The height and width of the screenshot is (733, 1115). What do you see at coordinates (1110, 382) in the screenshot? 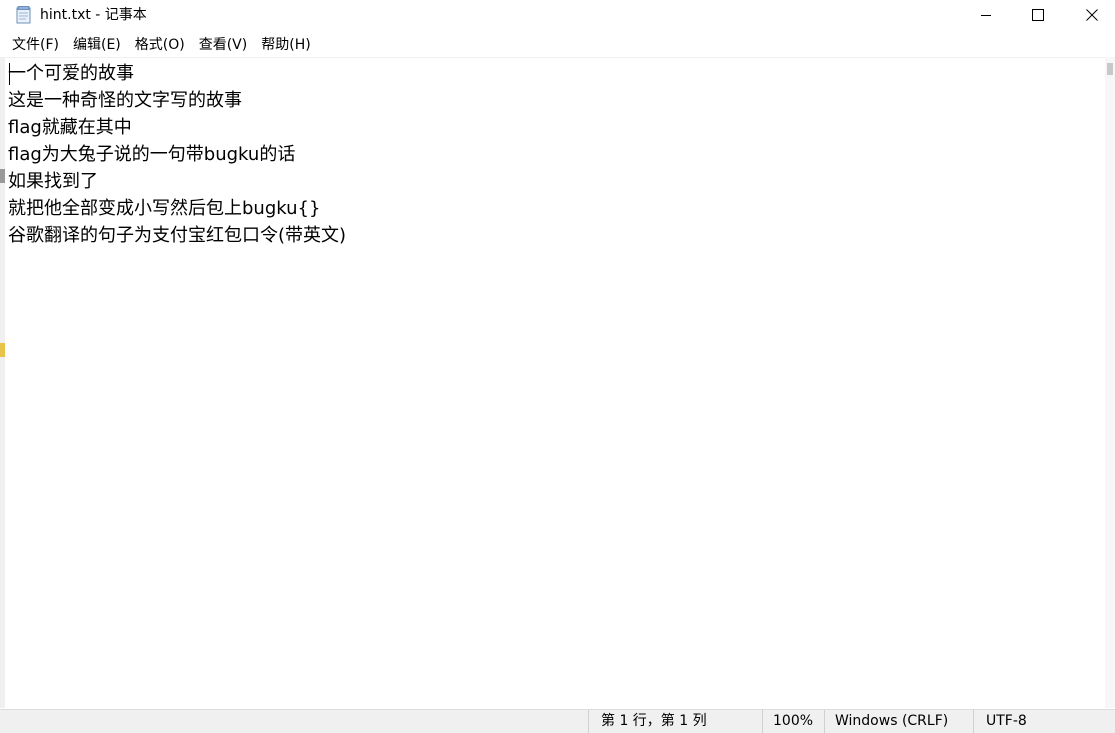
I see `vertical-scrollbar` at bounding box center [1110, 382].